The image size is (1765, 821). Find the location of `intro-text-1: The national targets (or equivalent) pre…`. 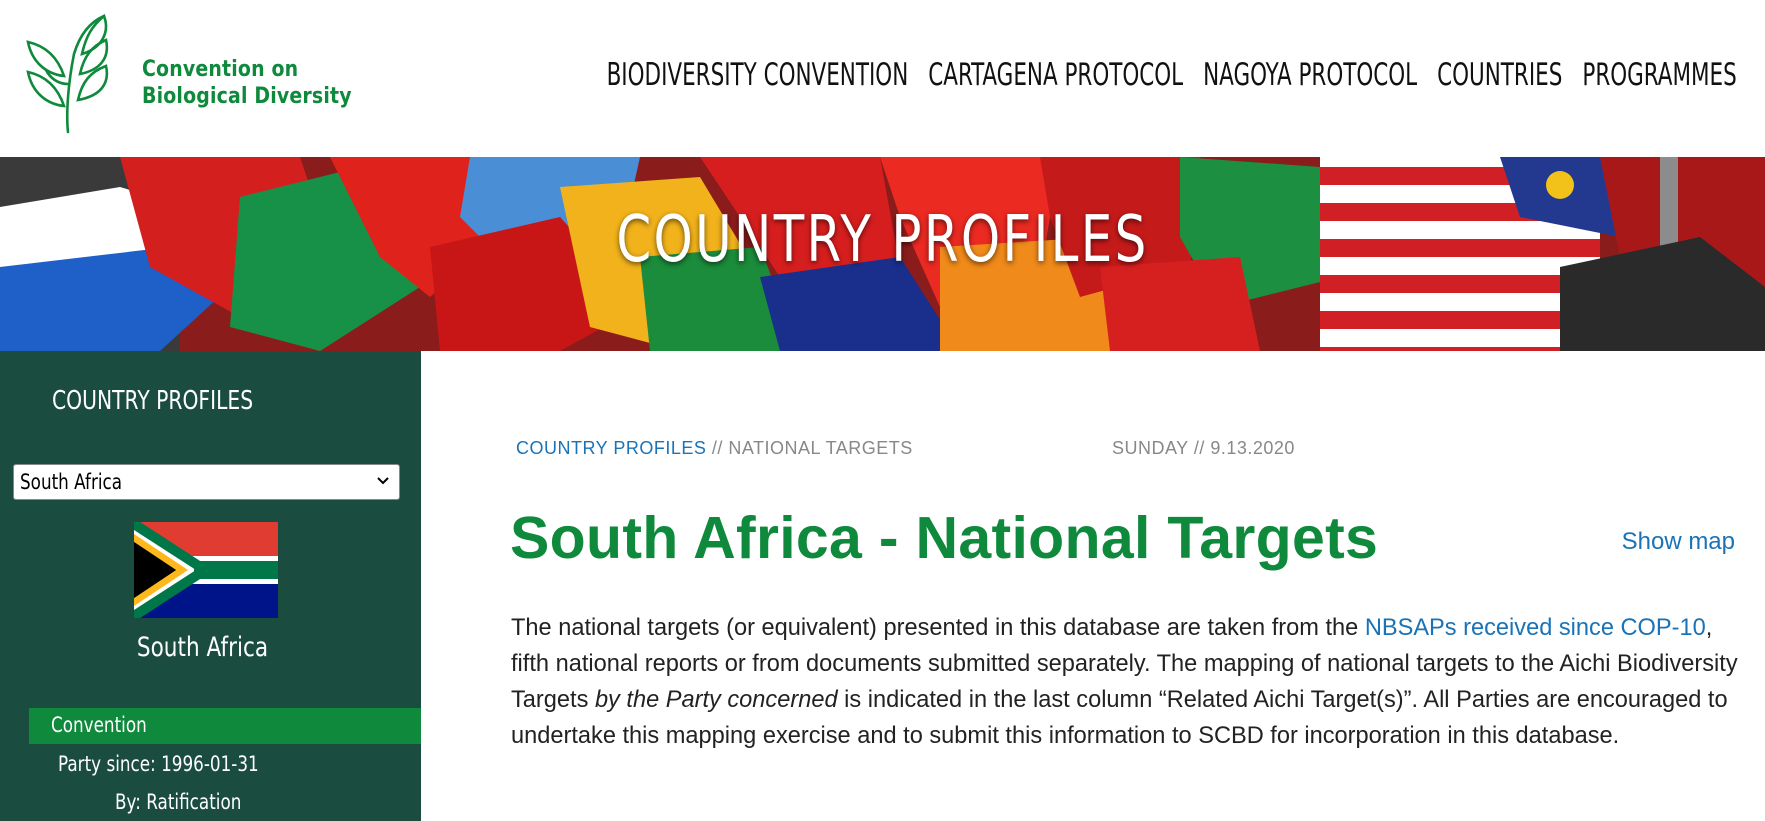

intro-text-1: The national targets (or equivalent) pre… is located at coordinates (938, 628).